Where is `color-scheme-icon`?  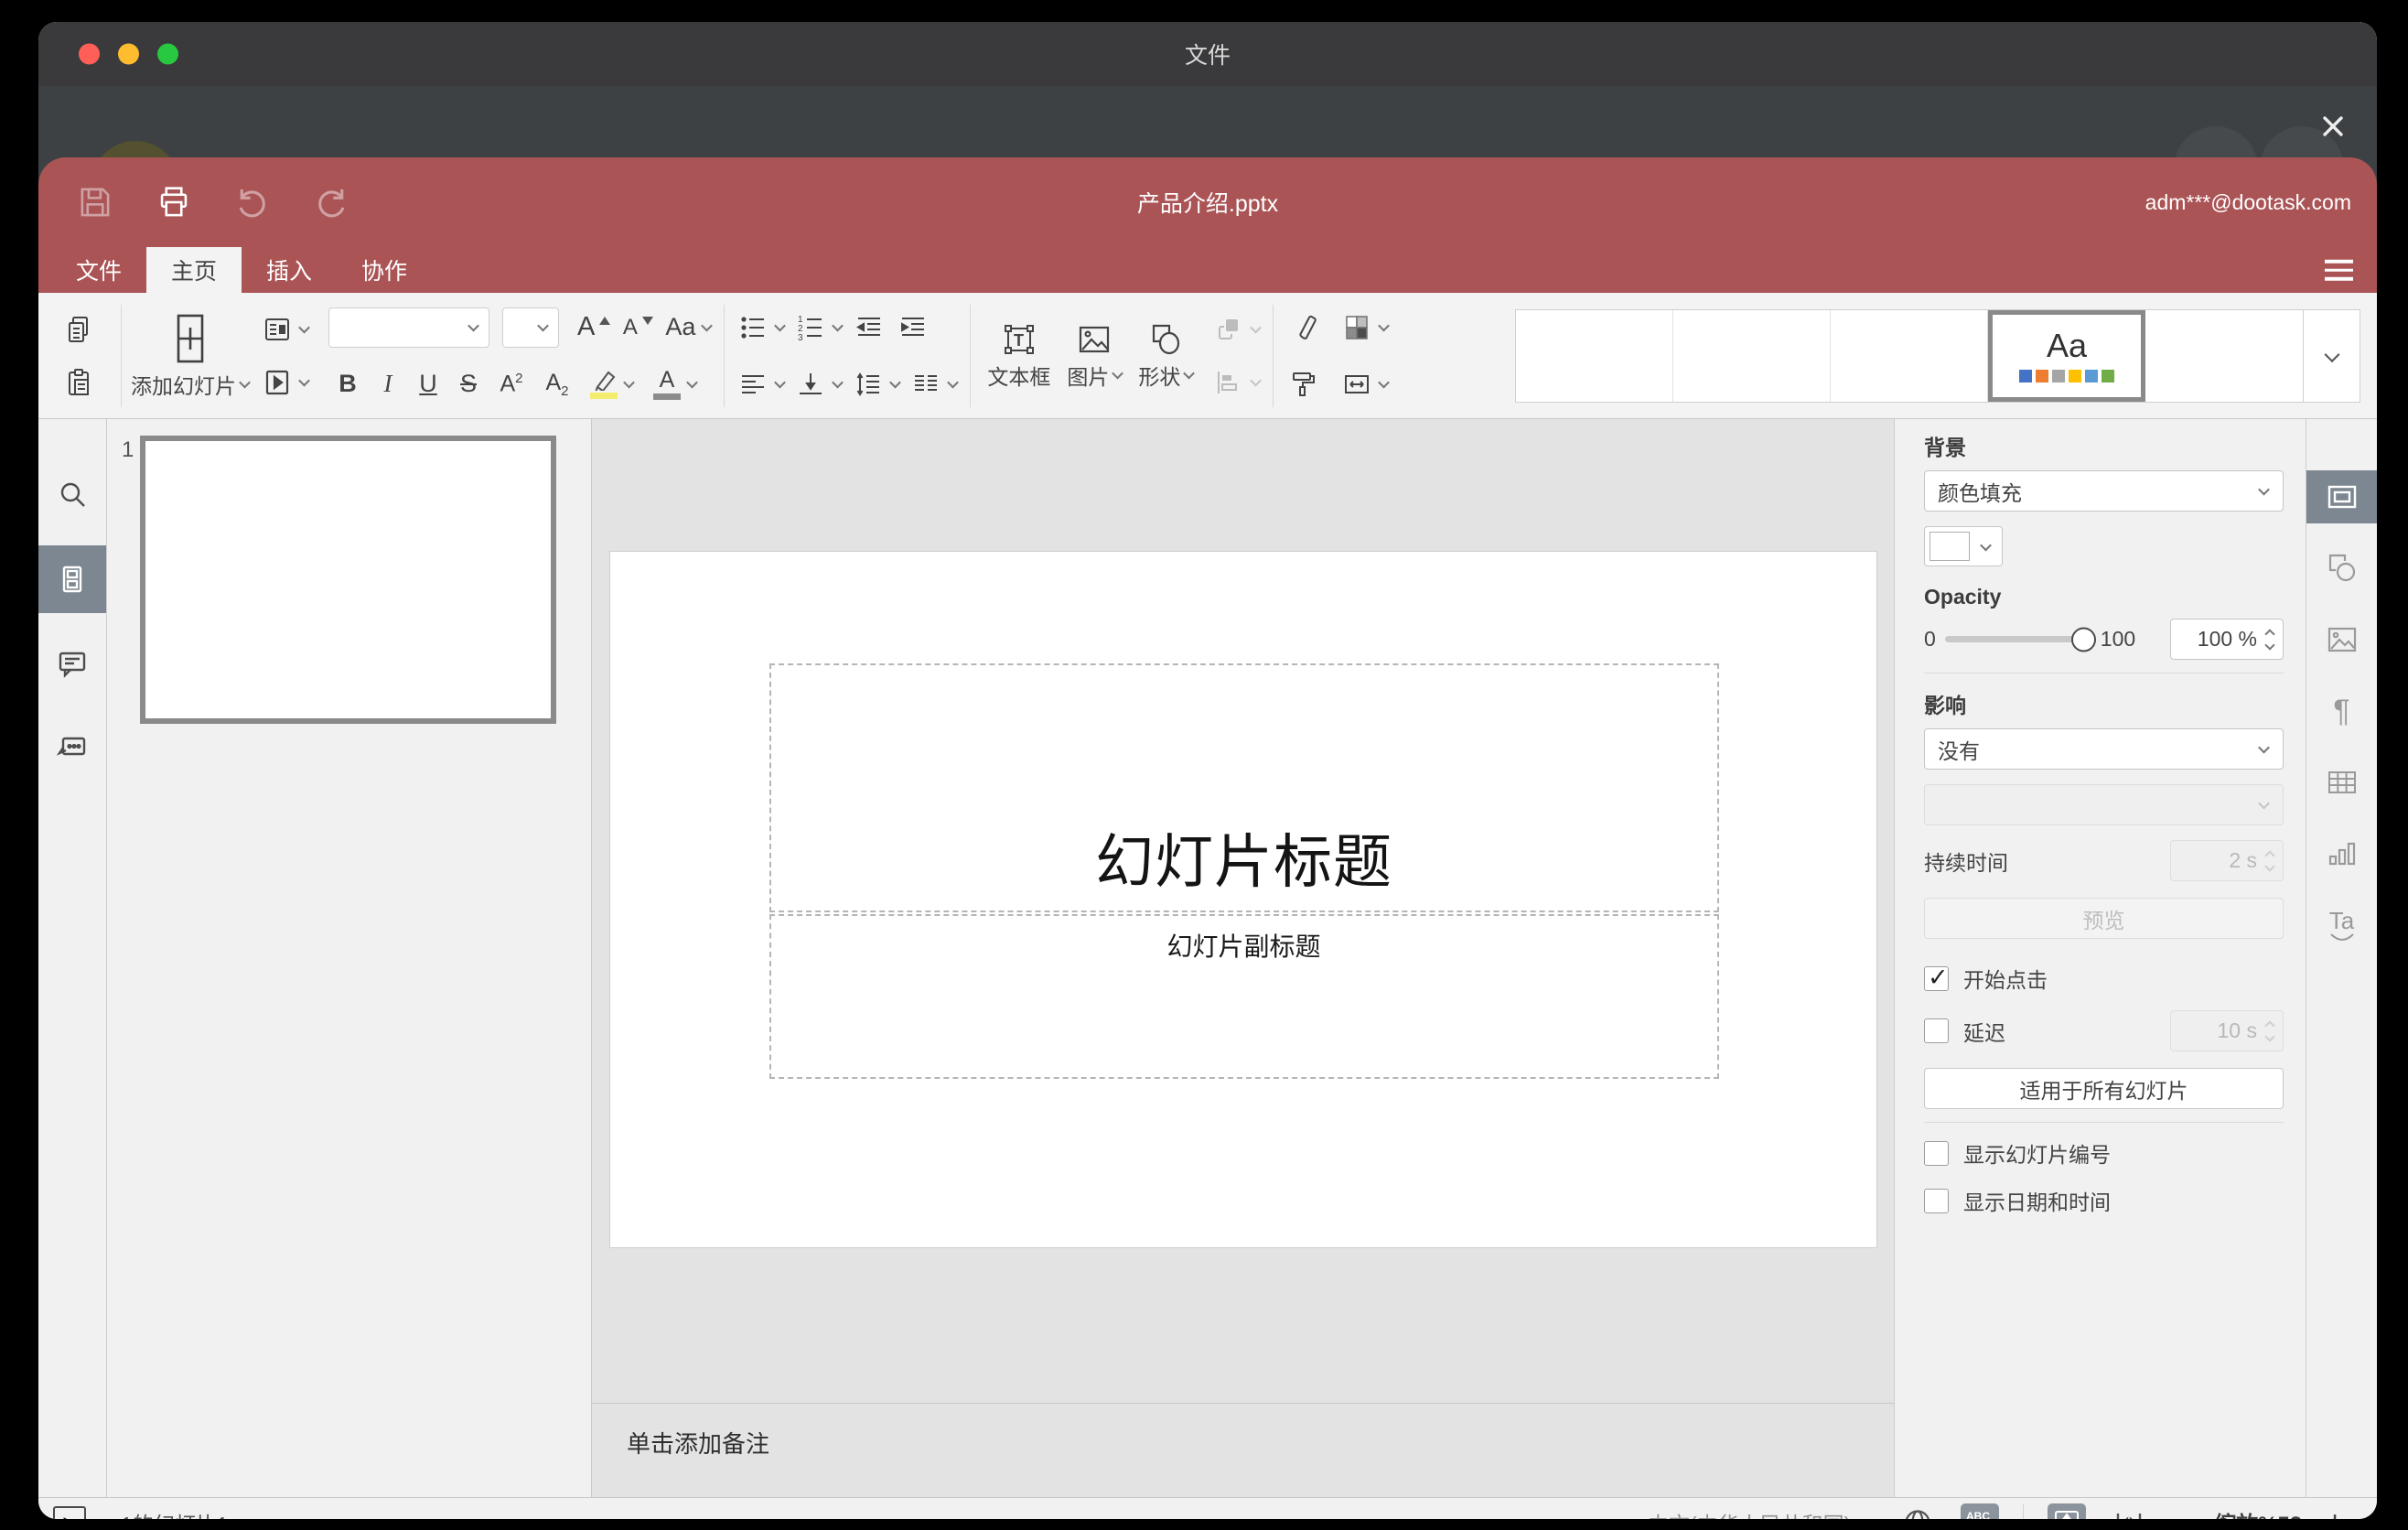 color-scheme-icon is located at coordinates (1365, 327).